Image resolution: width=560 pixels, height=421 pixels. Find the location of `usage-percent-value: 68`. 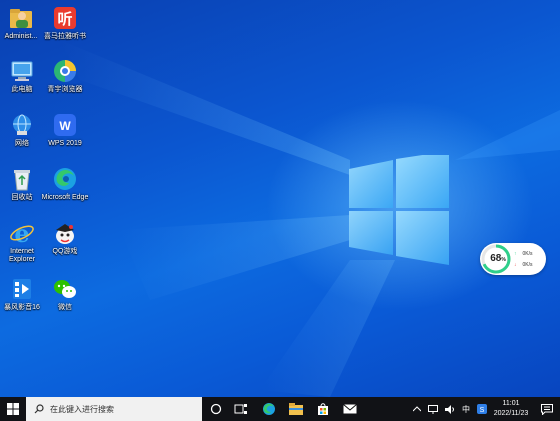

usage-percent-value: 68 is located at coordinates (496, 258).